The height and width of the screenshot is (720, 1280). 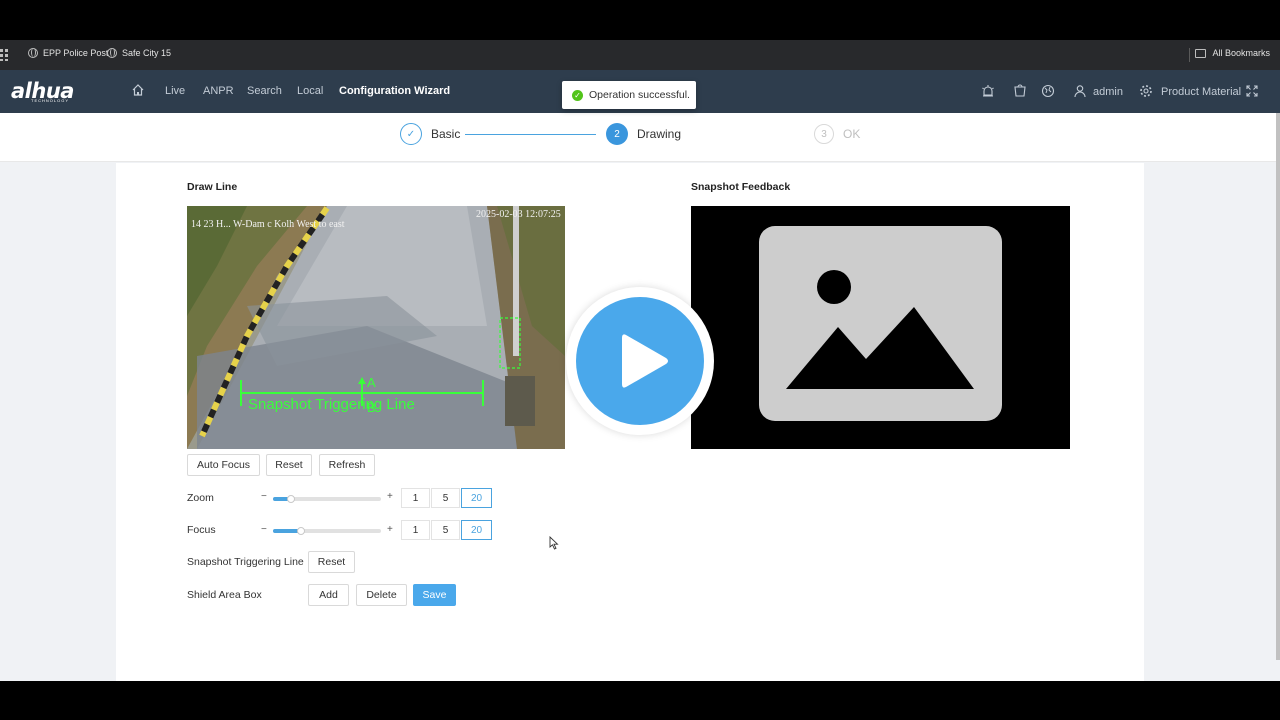 What do you see at coordinates (741, 187) in the screenshot?
I see `snapshot-feedback-title: Snapshot Feedback` at bounding box center [741, 187].